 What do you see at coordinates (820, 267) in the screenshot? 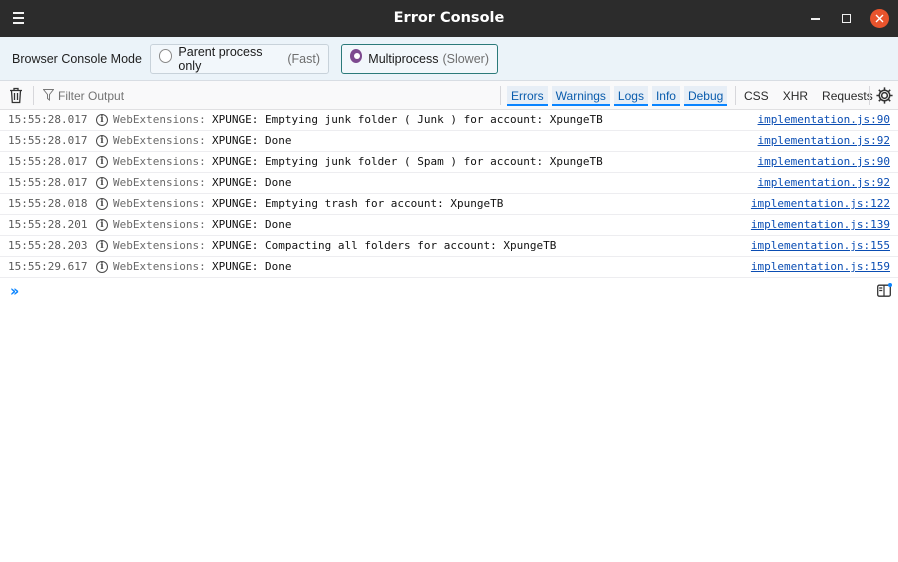
I see `log-source-link: implementation.js:159` at bounding box center [820, 267].